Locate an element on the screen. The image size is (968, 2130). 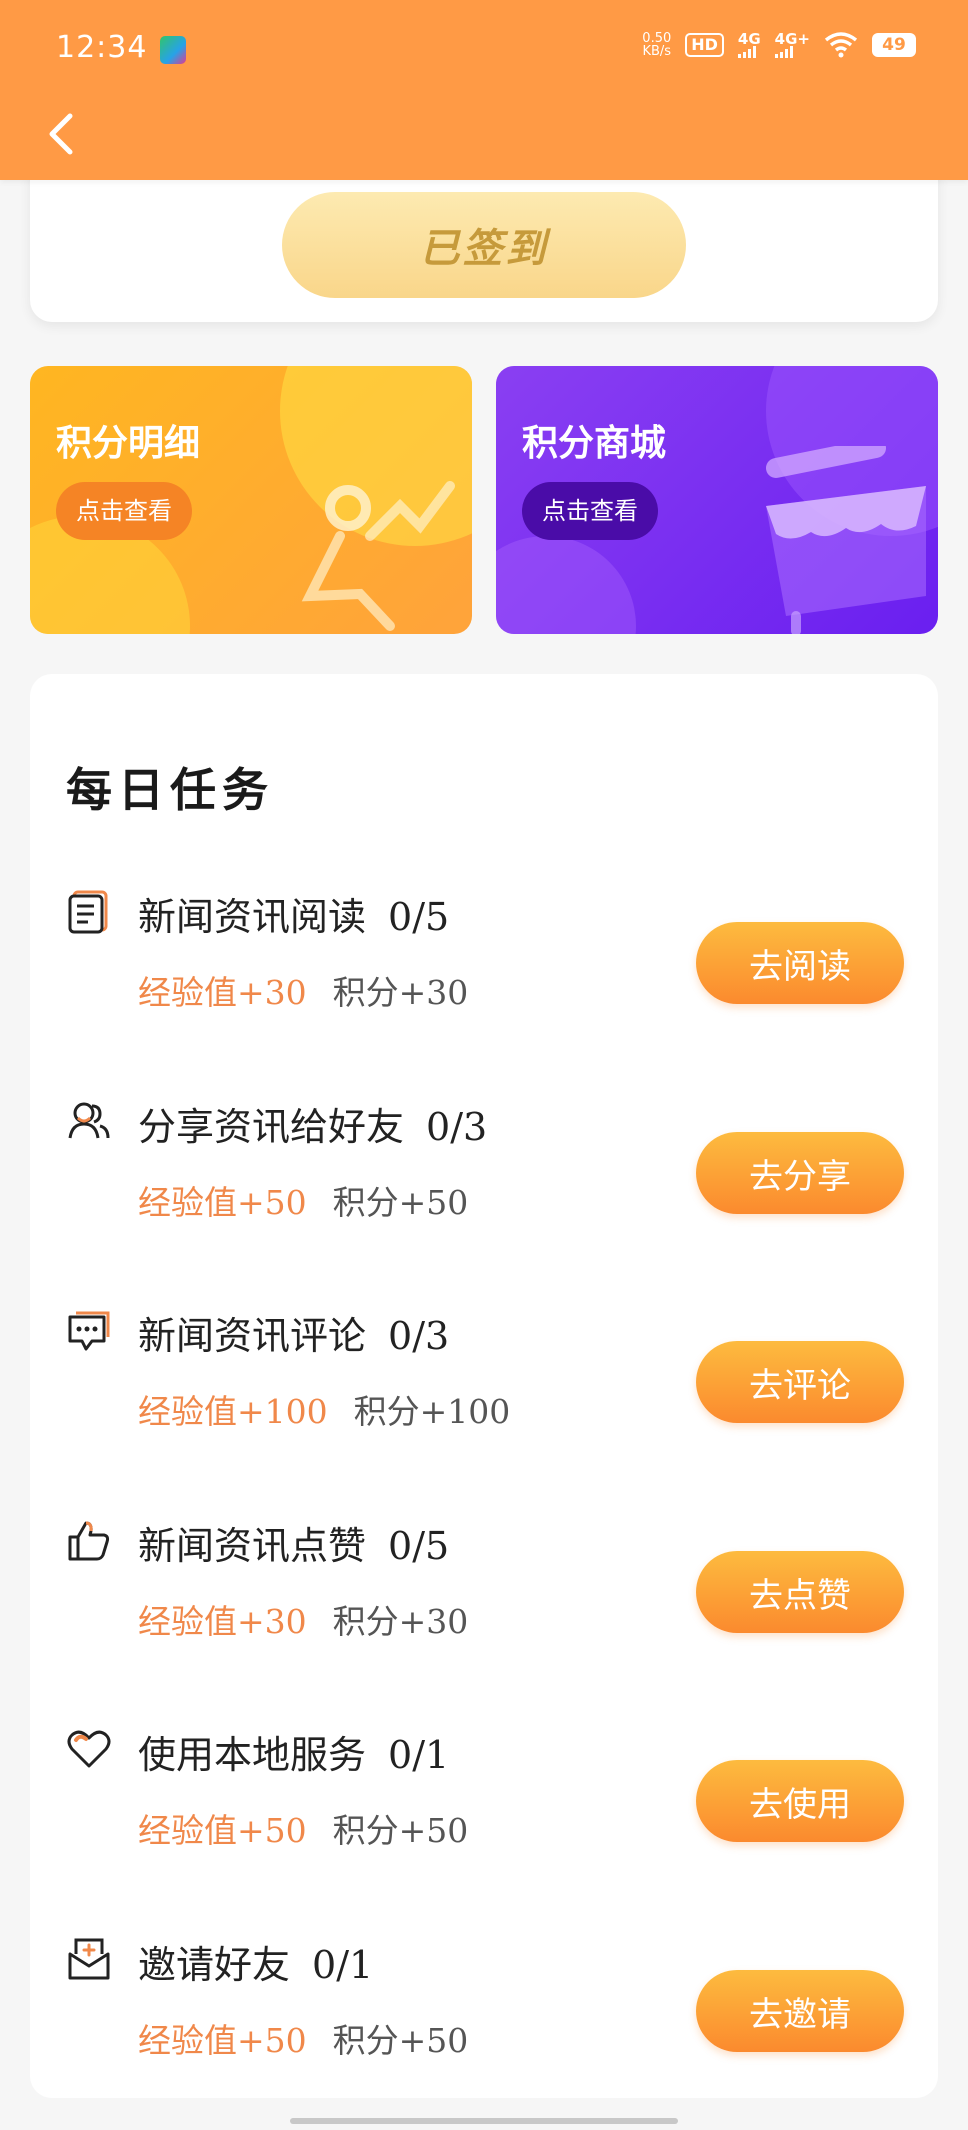
status-time: 12:34 is located at coordinates (102, 47).